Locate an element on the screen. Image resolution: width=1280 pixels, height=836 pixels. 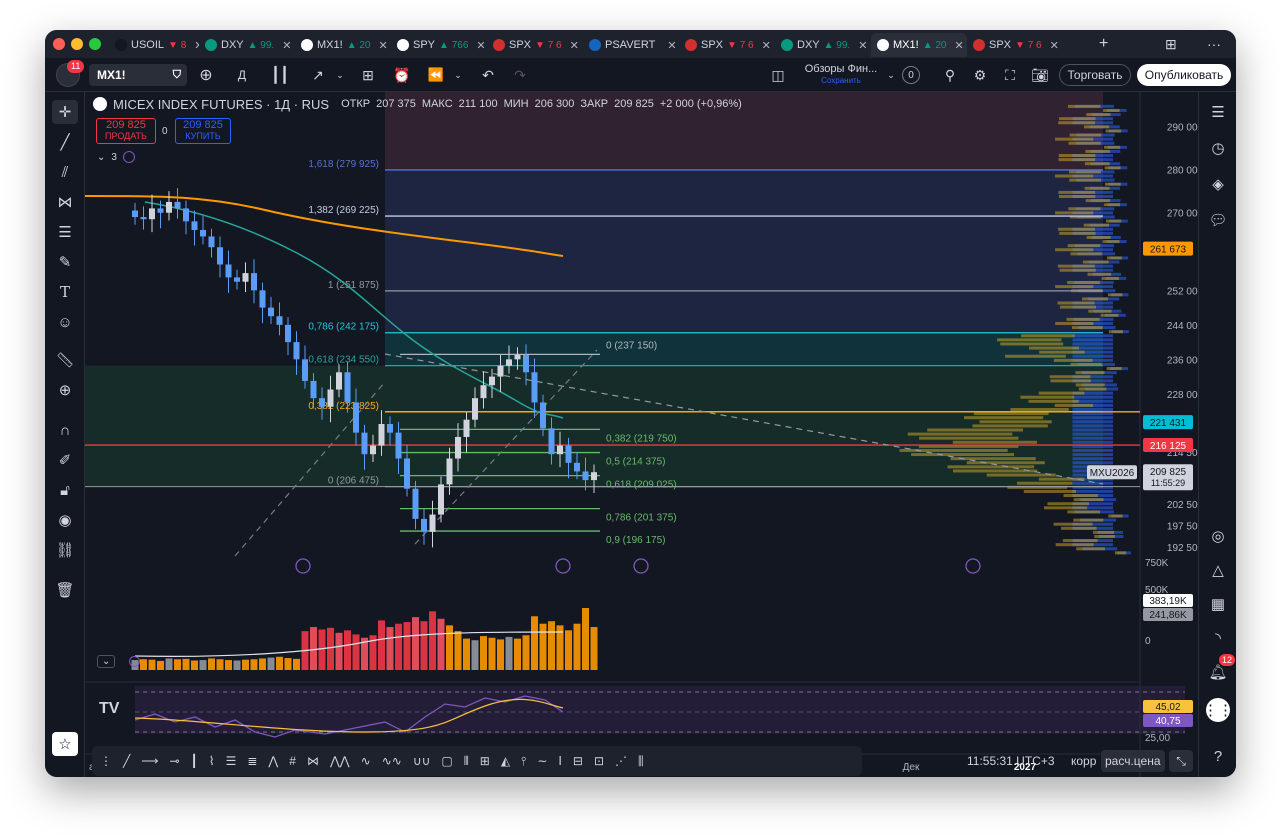
xabcd-pattern-icon: ⋀ is located at coordinates (273, 761).